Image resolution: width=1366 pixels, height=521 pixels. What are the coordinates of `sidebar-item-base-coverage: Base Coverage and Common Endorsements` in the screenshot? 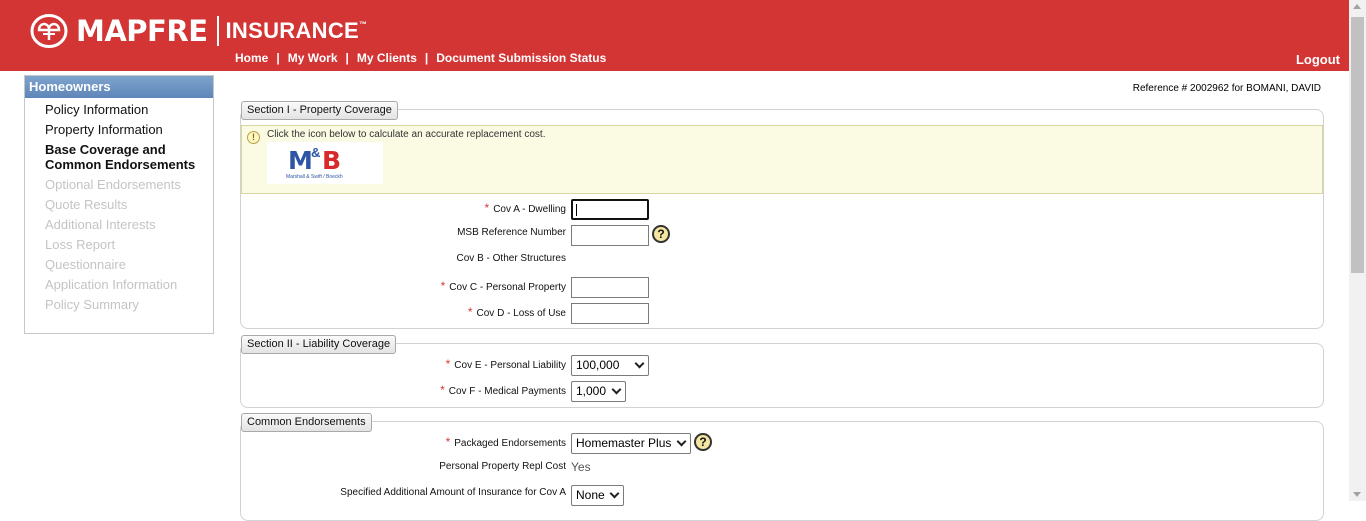 It's located at (129, 157).